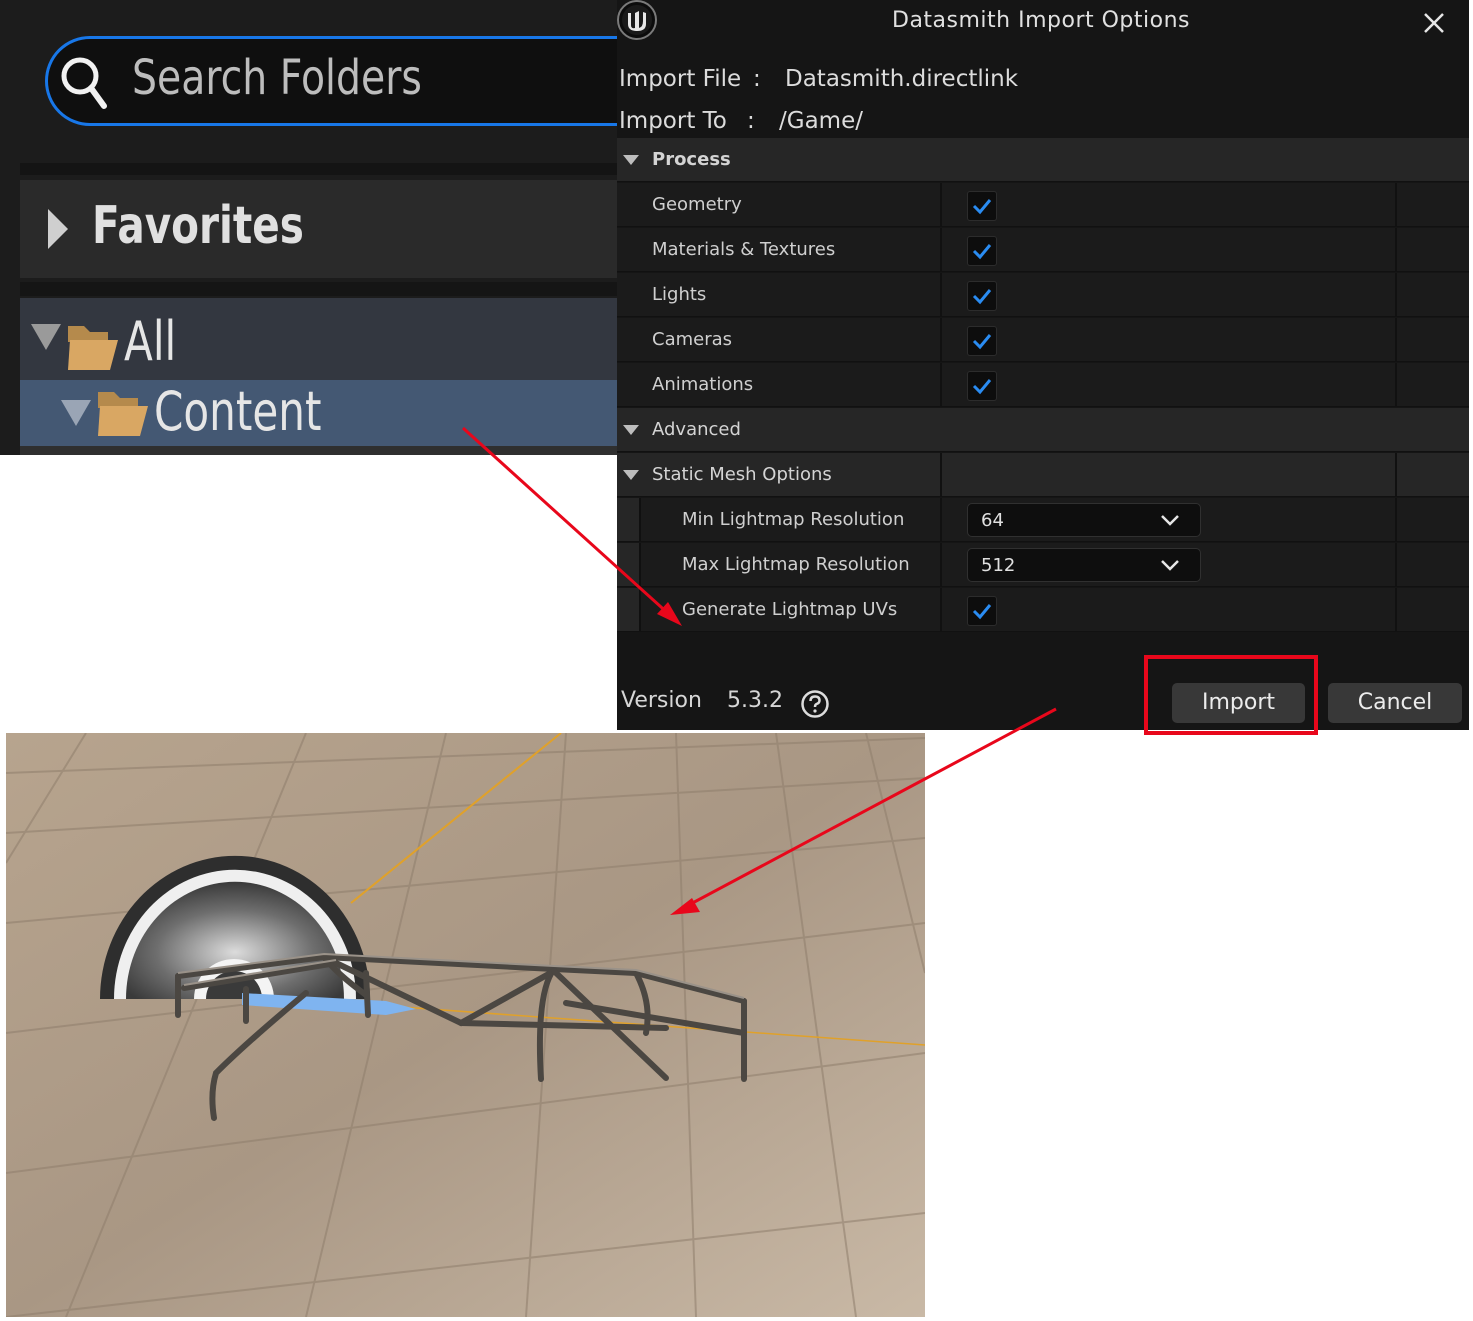 This screenshot has height=1321, width=1473. I want to click on option-label: Cameras, so click(692, 339).